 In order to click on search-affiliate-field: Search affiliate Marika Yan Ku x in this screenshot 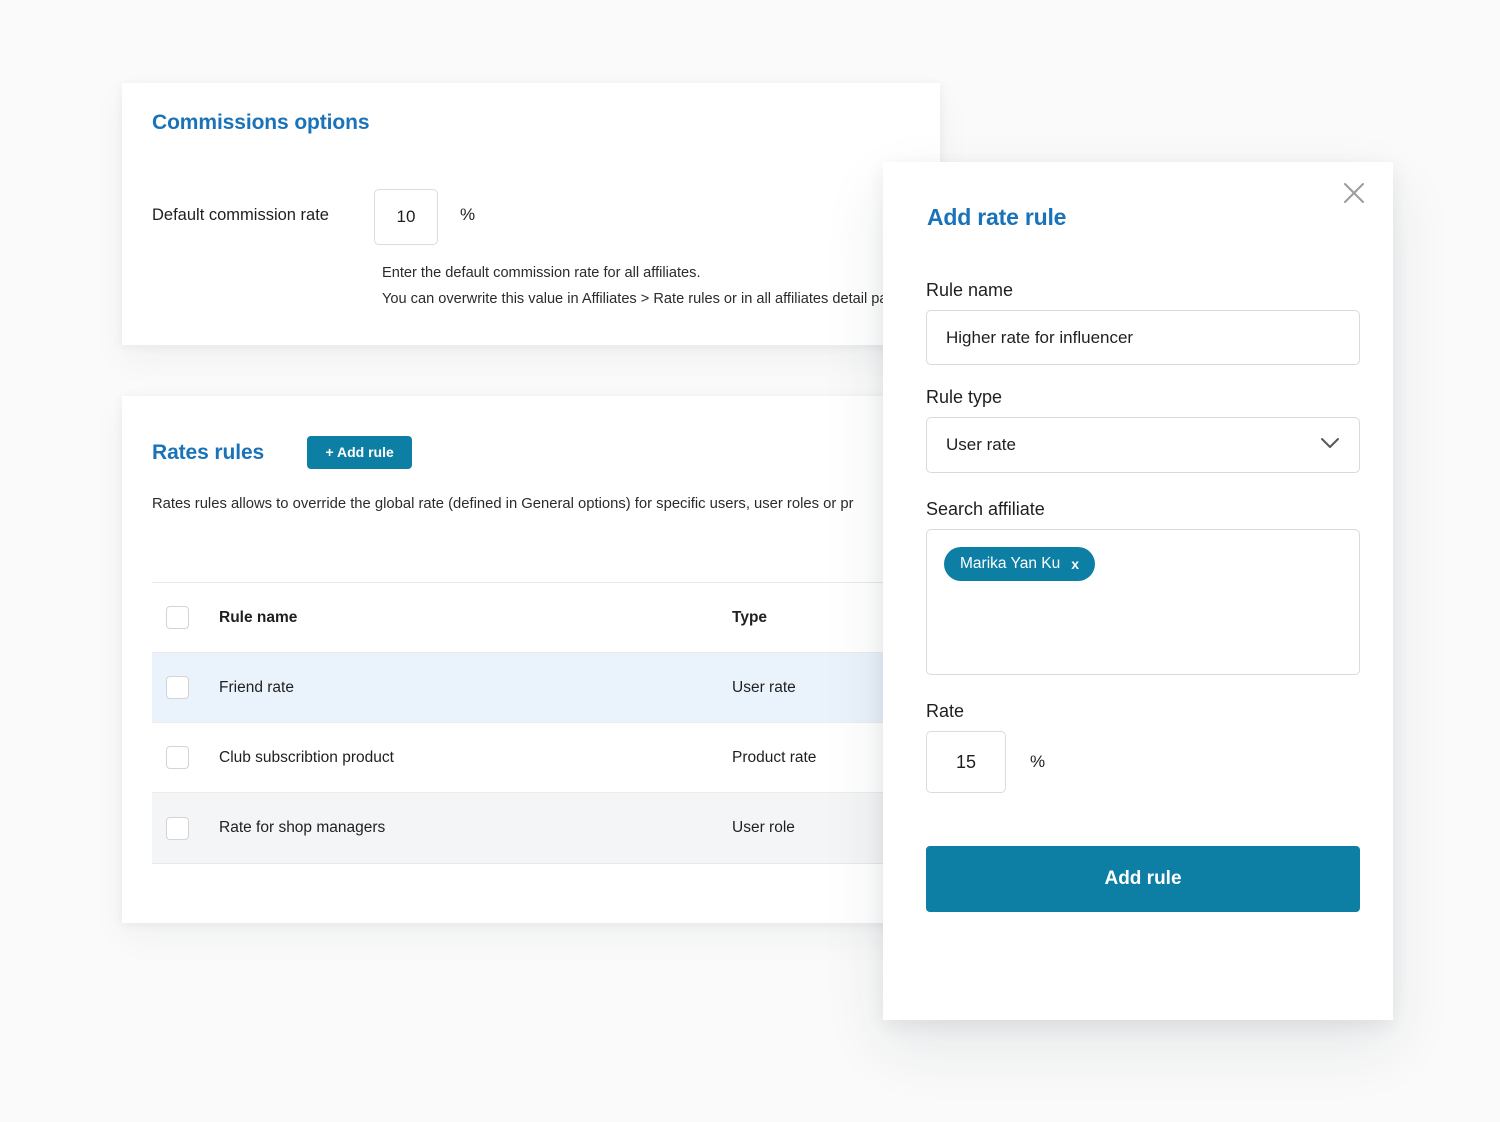, I will do `click(1143, 587)`.